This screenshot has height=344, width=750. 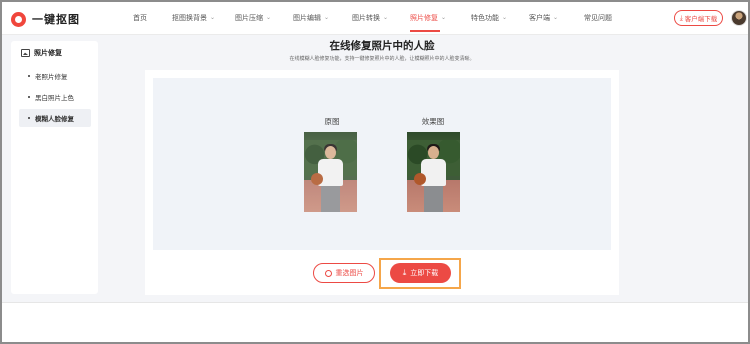 What do you see at coordinates (433, 172) in the screenshot?
I see `result-photo` at bounding box center [433, 172].